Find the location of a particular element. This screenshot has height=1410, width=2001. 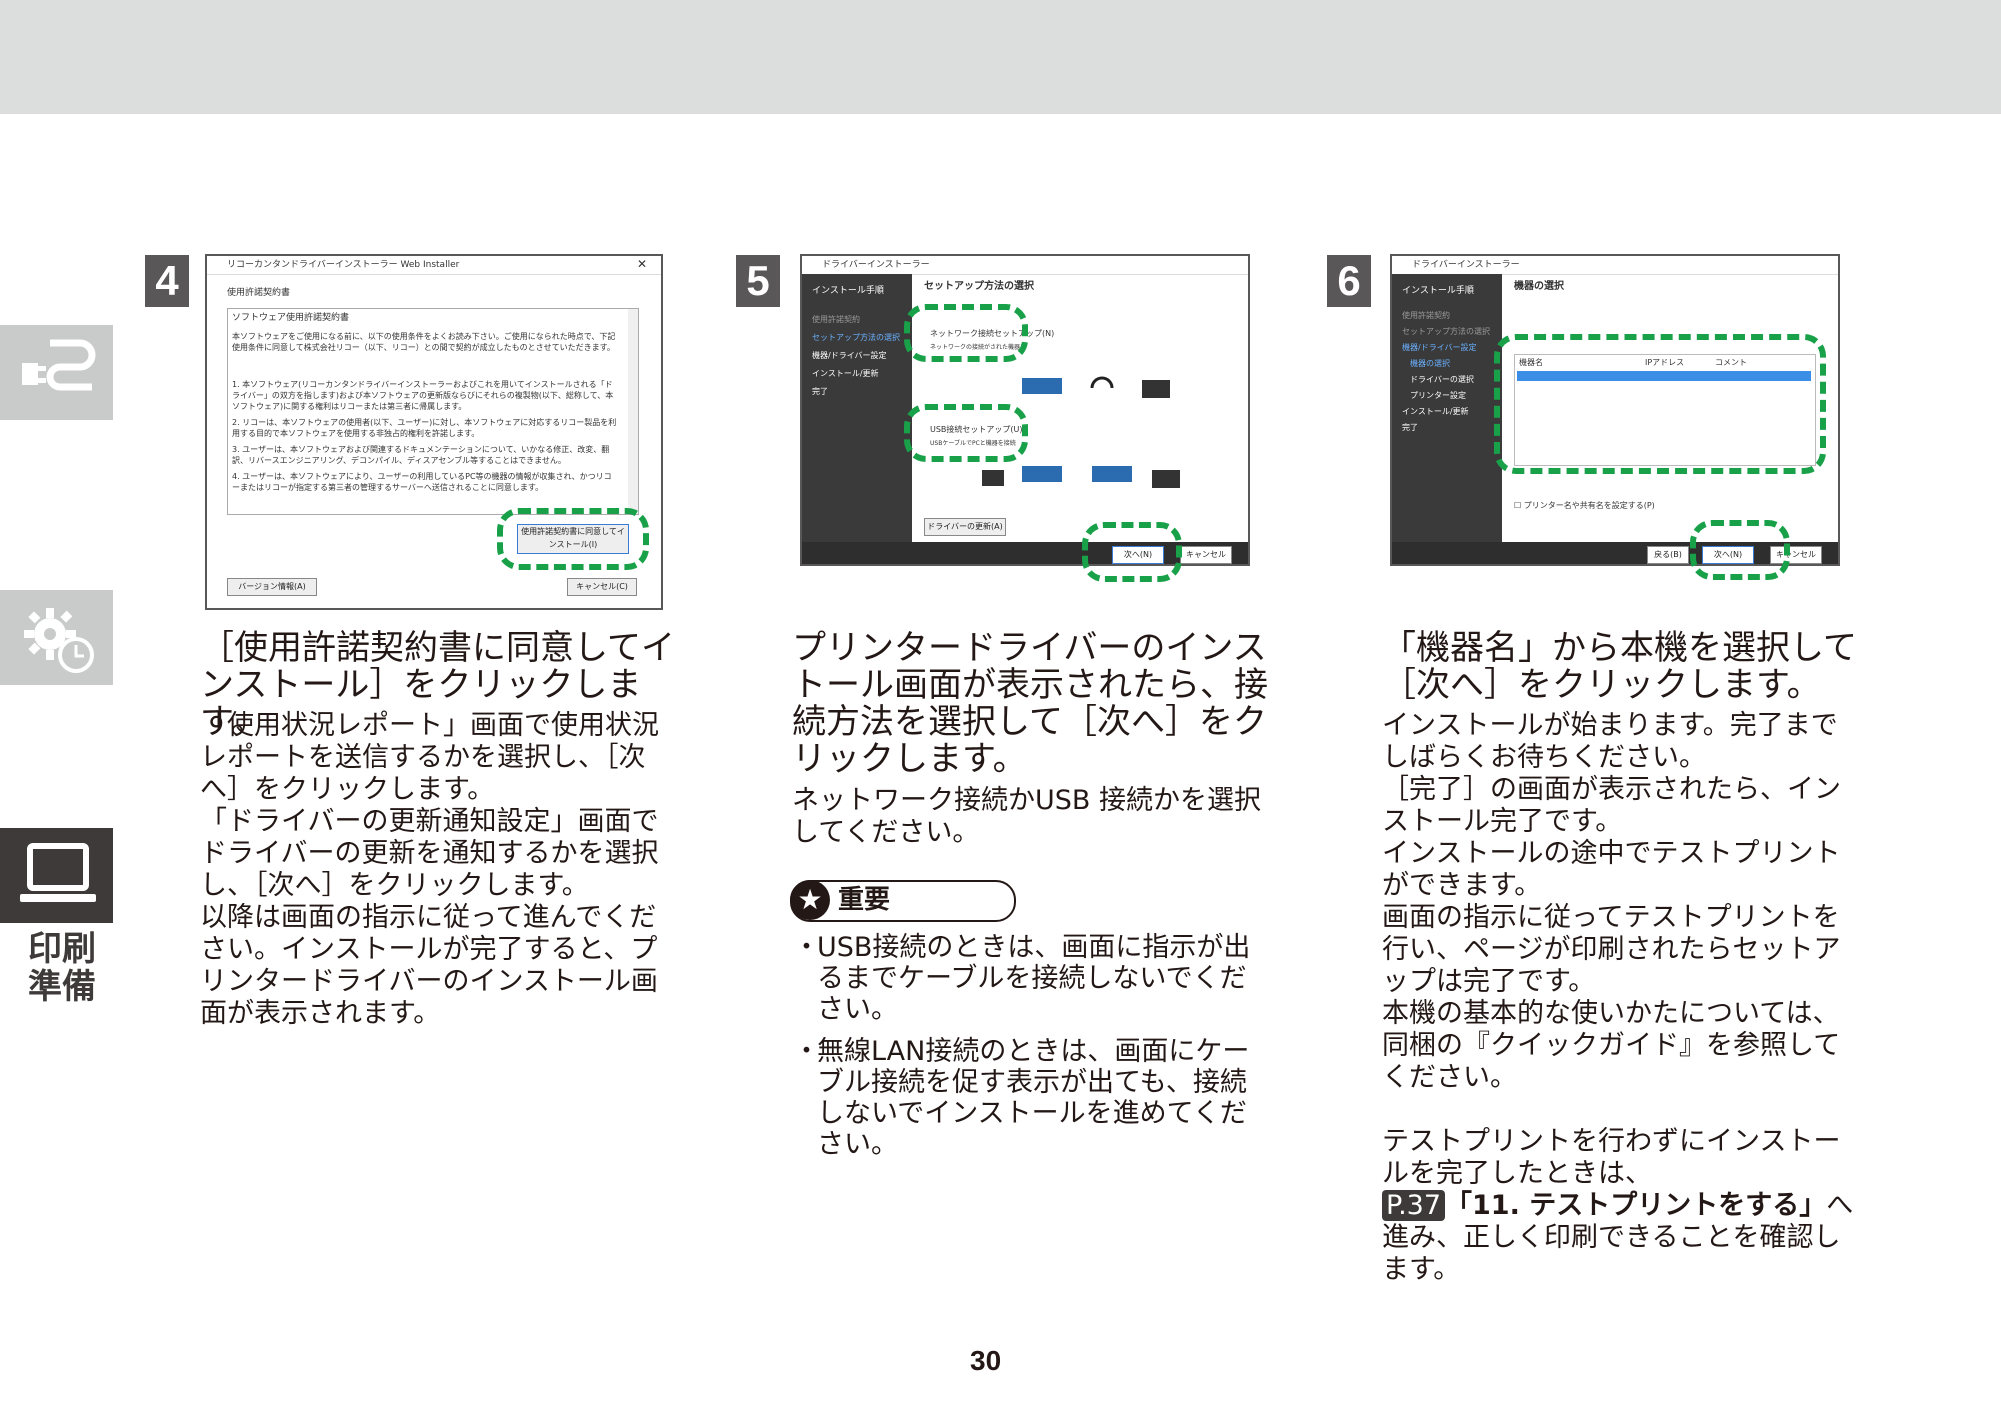

important-label: 重要 is located at coordinates (864, 900).